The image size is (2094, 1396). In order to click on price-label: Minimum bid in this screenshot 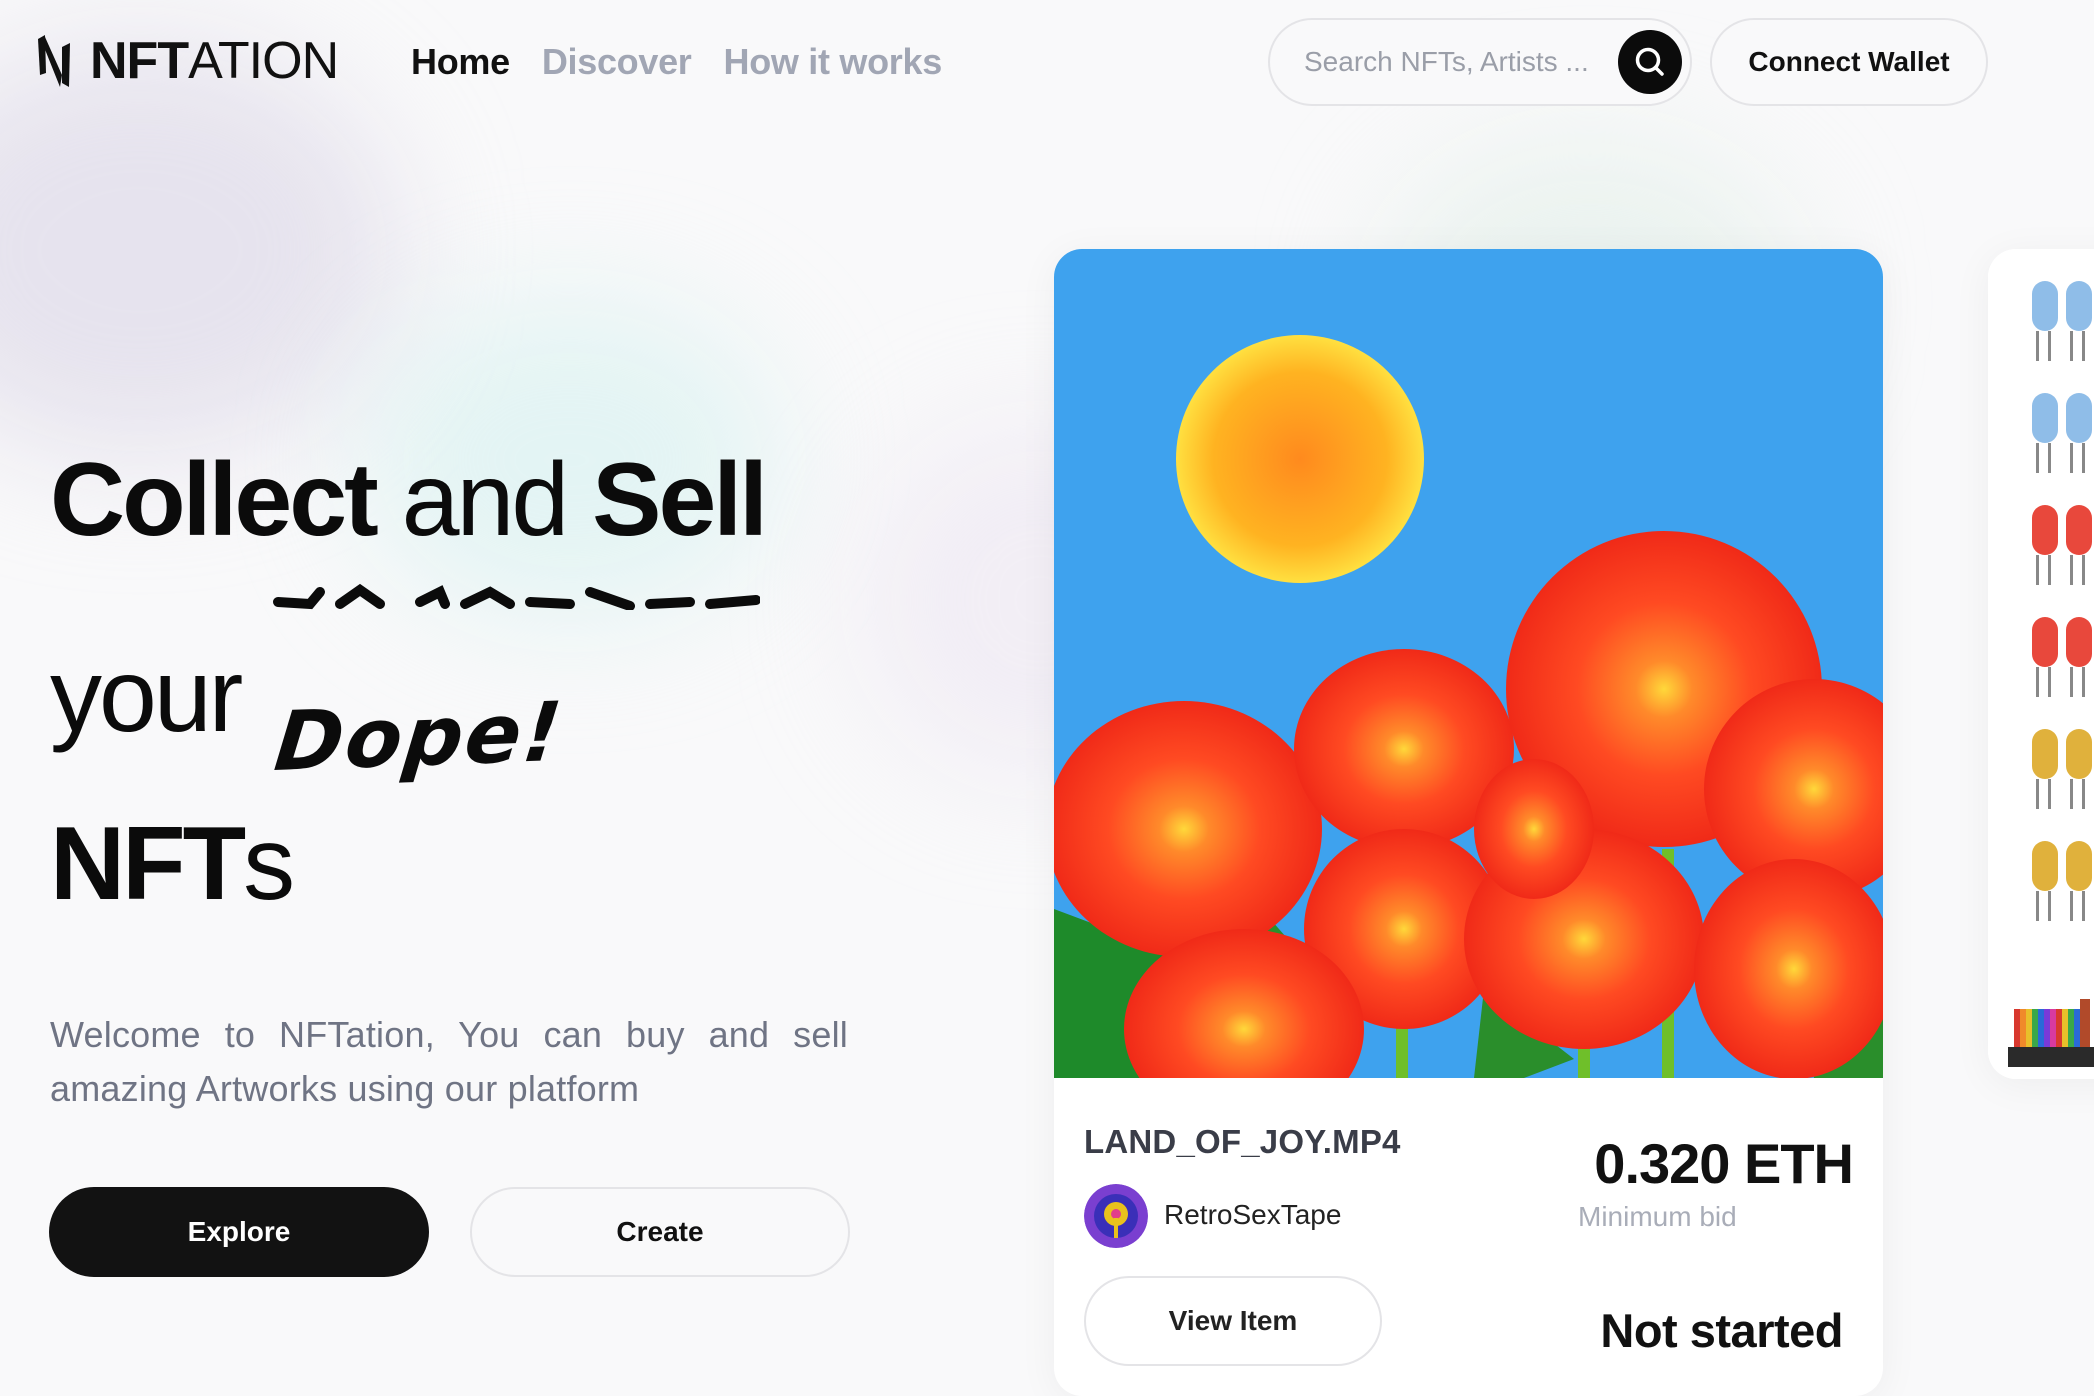, I will do `click(1657, 1216)`.